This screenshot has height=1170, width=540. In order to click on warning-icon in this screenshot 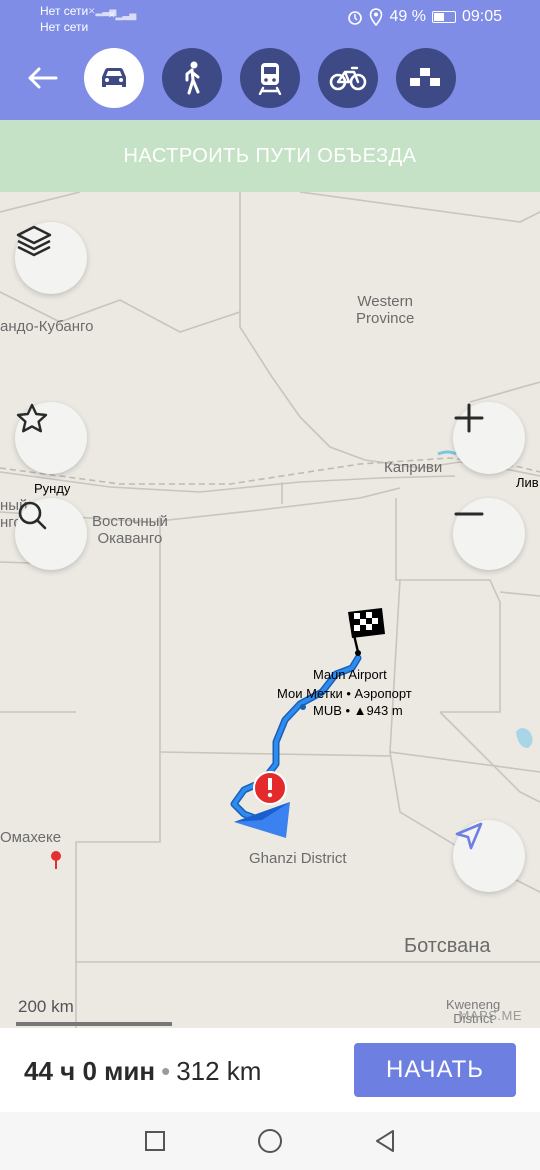, I will do `click(270, 788)`.